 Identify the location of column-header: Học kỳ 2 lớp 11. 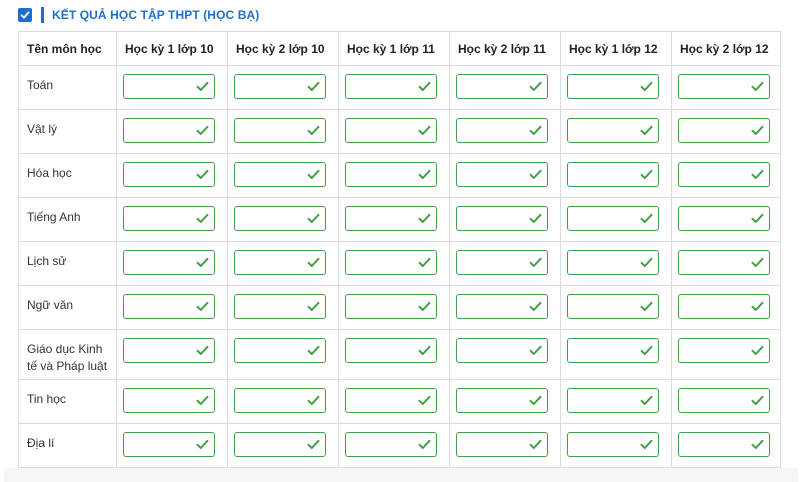
(505, 48).